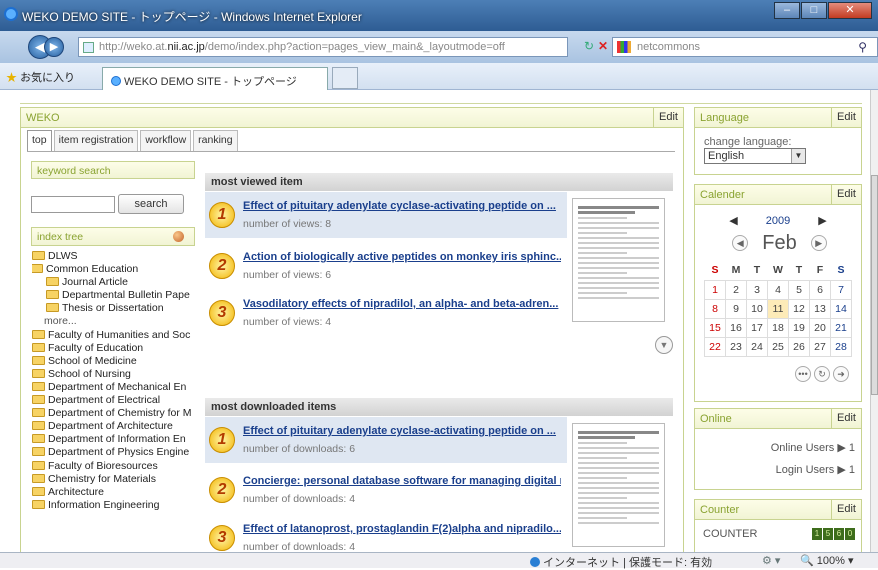  What do you see at coordinates (715, 289) in the screenshot?
I see `calendar-day: 1` at bounding box center [715, 289].